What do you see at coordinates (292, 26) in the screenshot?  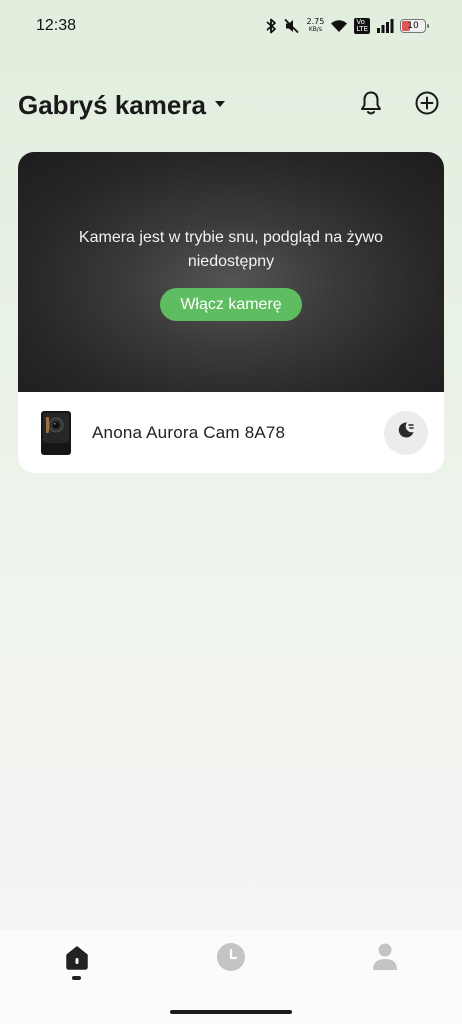 I see `mute-icon` at bounding box center [292, 26].